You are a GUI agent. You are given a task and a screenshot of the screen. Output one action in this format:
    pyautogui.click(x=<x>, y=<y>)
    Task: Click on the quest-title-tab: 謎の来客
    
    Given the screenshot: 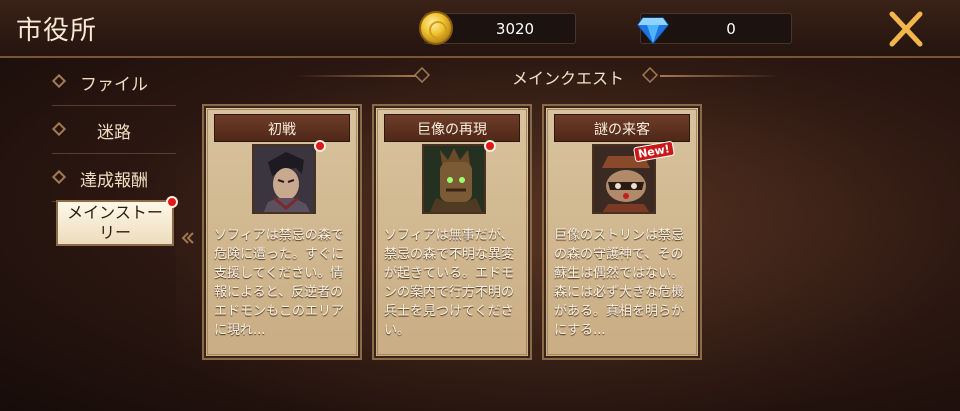 What is the action you would take?
    pyautogui.click(x=622, y=128)
    